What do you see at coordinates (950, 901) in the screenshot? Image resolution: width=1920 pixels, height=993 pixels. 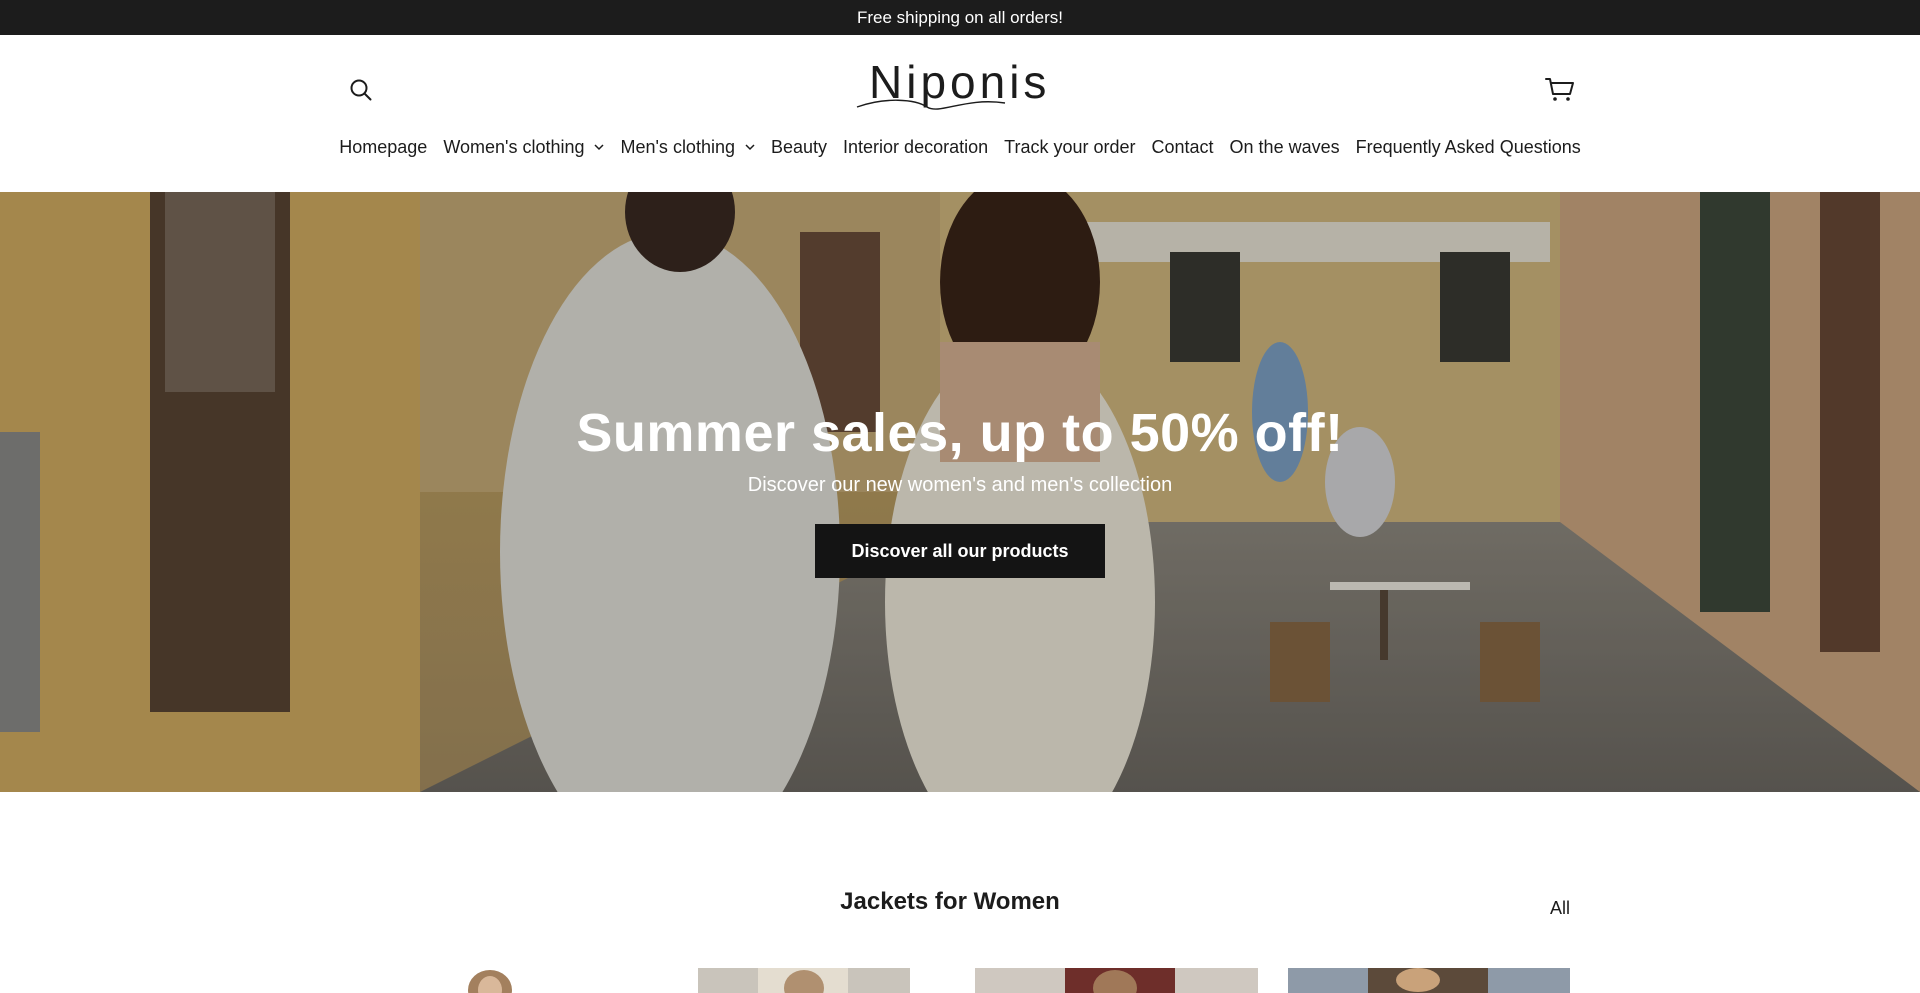 I see `collection-title: Jackets for Women` at bounding box center [950, 901].